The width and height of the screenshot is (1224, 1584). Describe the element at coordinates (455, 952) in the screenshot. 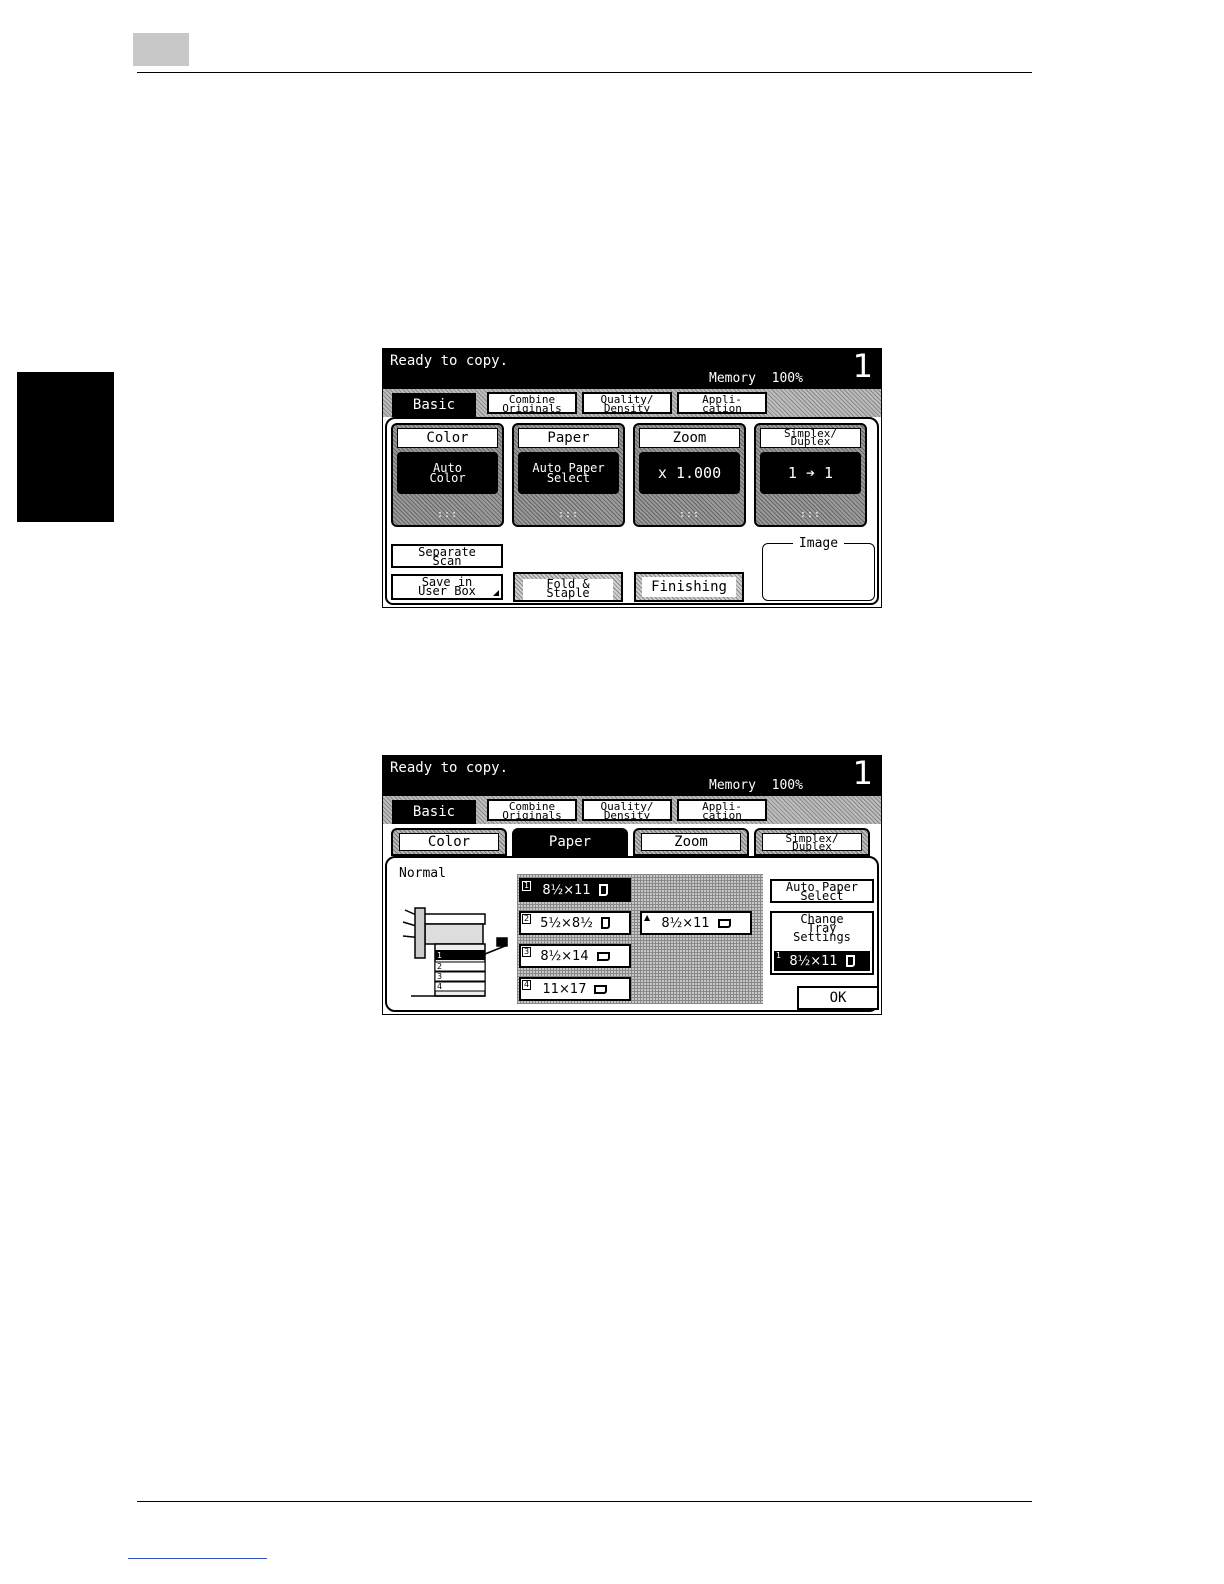

I see `copier-machine-illustration: 1 2 3 4` at that location.